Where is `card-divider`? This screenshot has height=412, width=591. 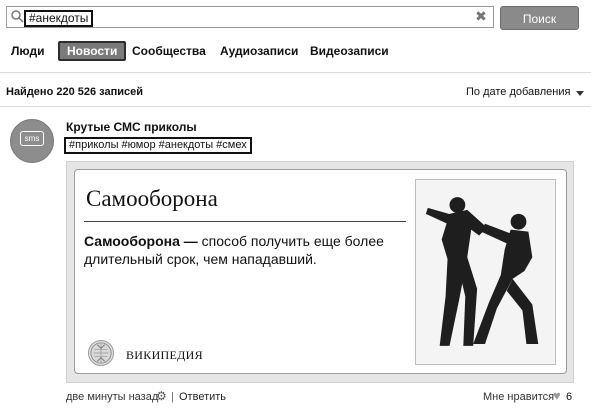
card-divider is located at coordinates (245, 221).